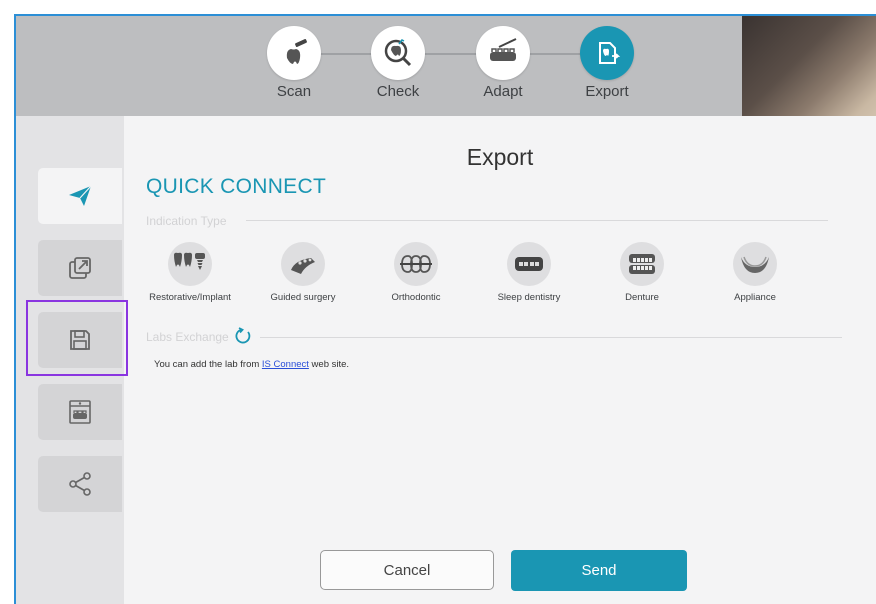 The height and width of the screenshot is (604, 876). I want to click on indication-appliance: Appliance, so click(755, 272).